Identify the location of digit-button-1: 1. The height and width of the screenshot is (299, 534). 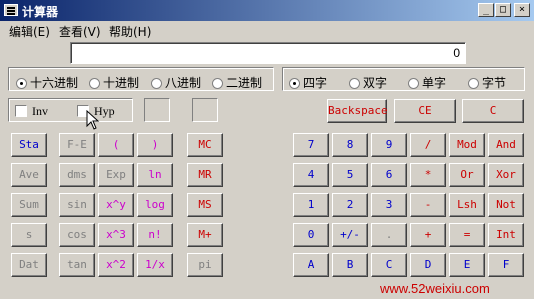
(311, 205).